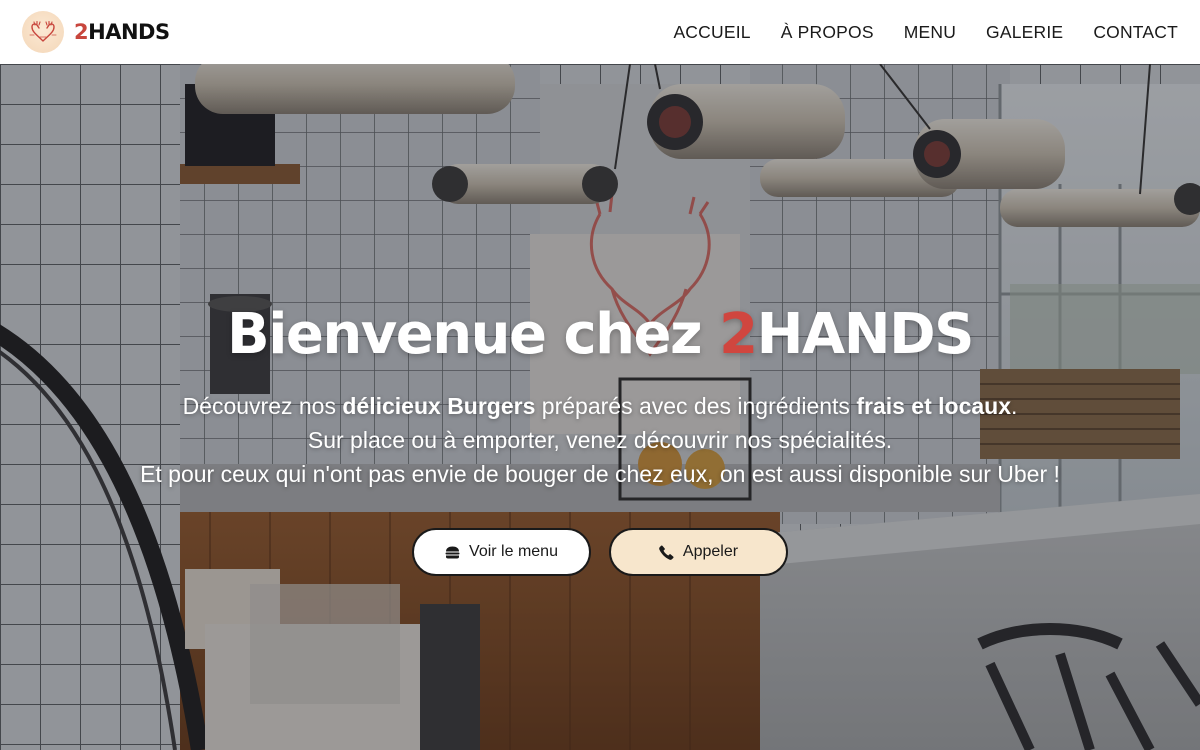  Describe the element at coordinates (711, 32) in the screenshot. I see `nav-item-accueil: ACCUEIL` at that location.